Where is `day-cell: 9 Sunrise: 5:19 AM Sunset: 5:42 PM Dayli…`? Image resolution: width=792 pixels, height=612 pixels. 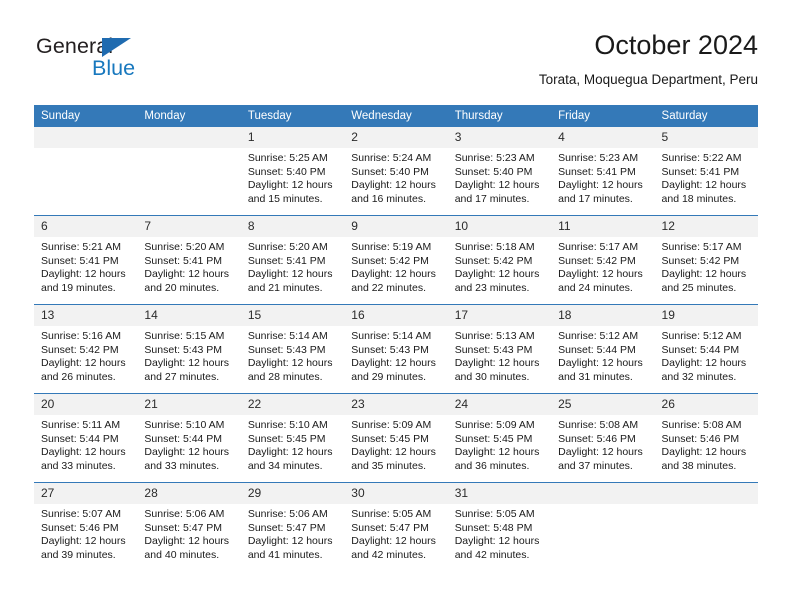 day-cell: 9 Sunrise: 5:19 AM Sunset: 5:42 PM Dayli… is located at coordinates (396, 260).